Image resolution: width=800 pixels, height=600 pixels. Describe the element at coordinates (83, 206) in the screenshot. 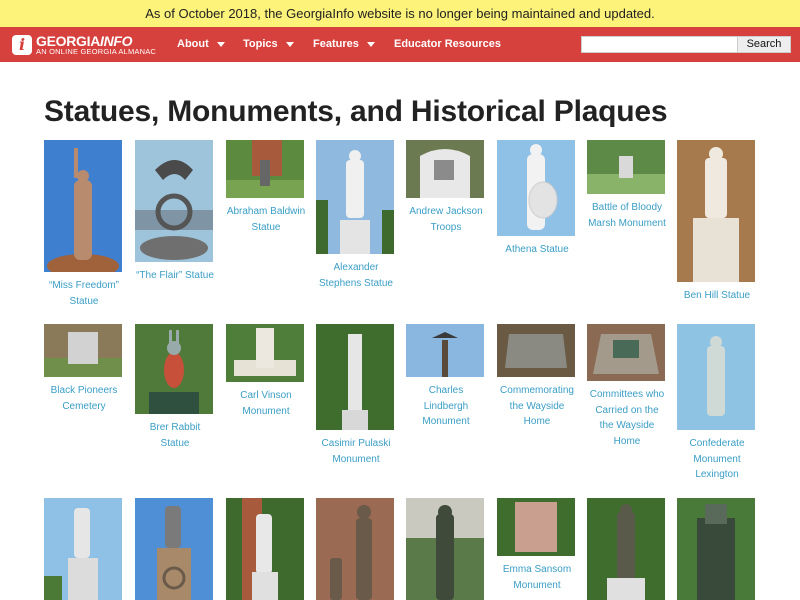

I see `miss-freedom-photo` at that location.